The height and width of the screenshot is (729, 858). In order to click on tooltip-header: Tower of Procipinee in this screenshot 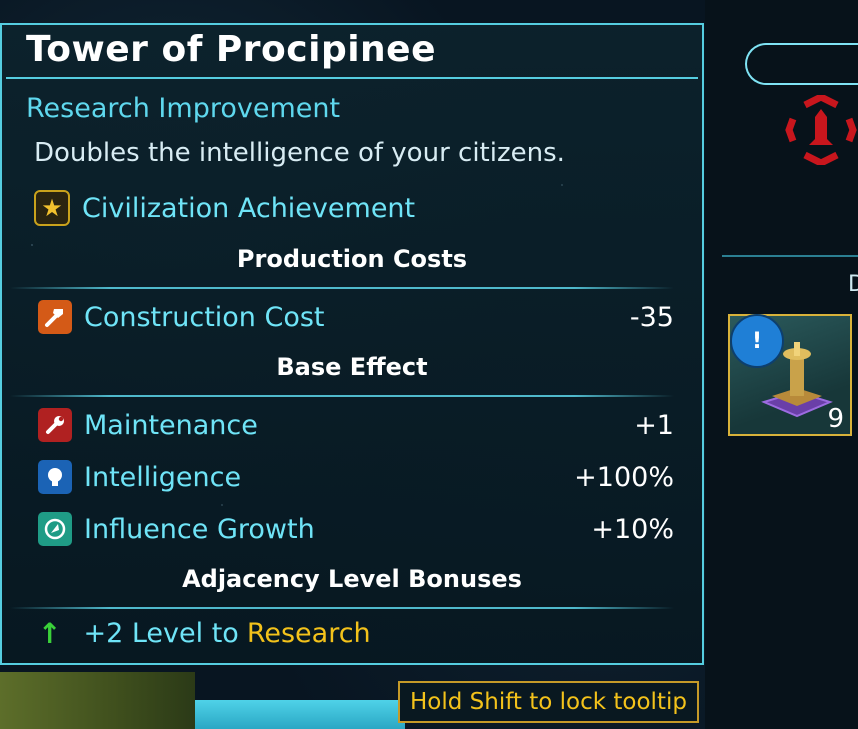, I will do `click(352, 53)`.